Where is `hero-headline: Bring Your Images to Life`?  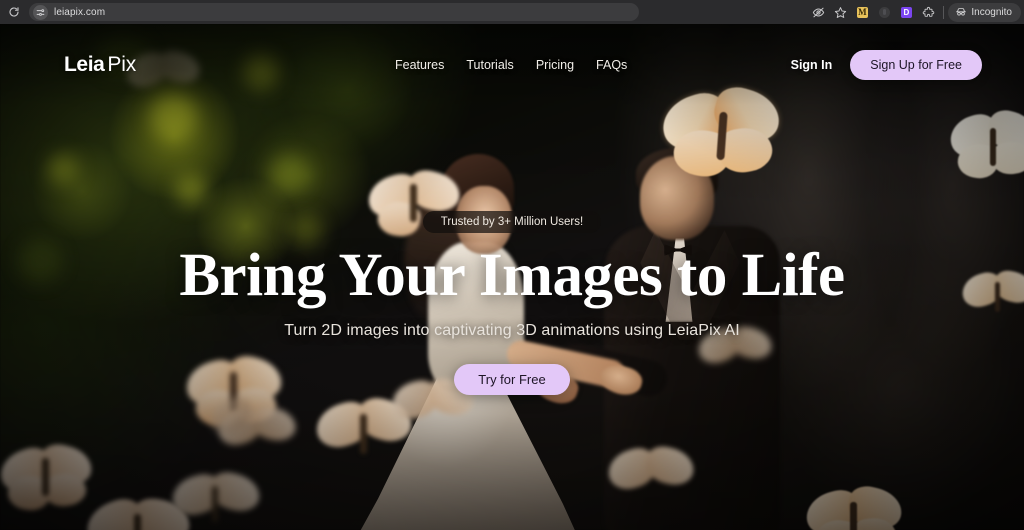
hero-headline: Bring Your Images to Life is located at coordinates (512, 275).